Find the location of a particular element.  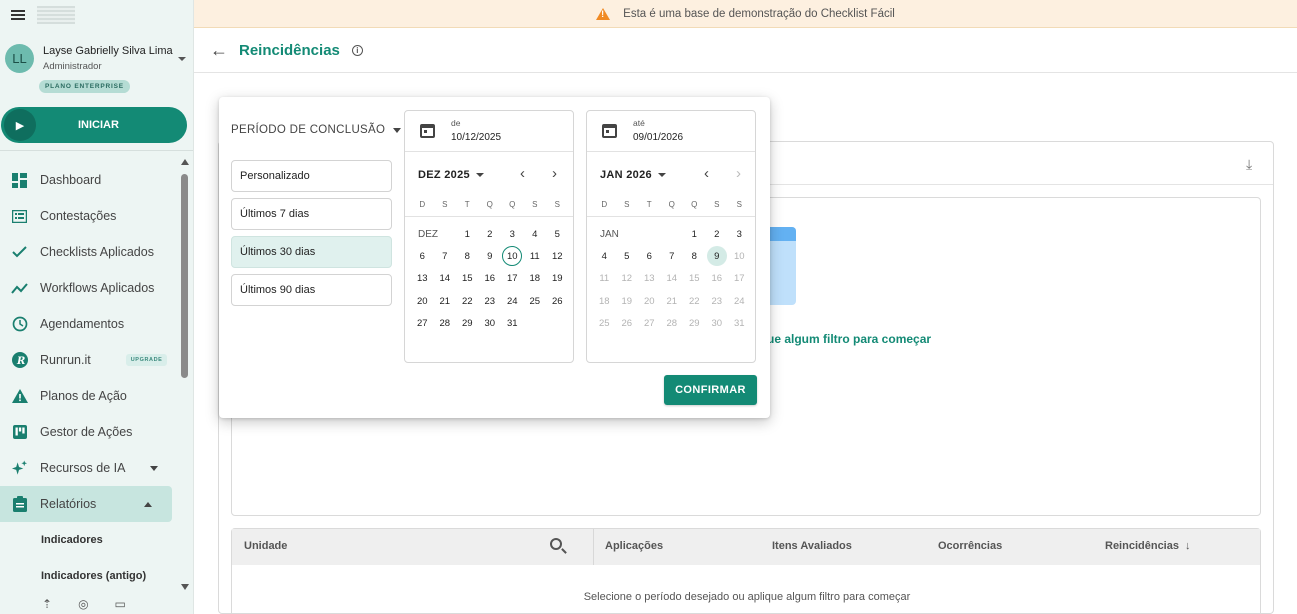

column-reincidencias: Reincidências ↓ is located at coordinates (1147, 546).